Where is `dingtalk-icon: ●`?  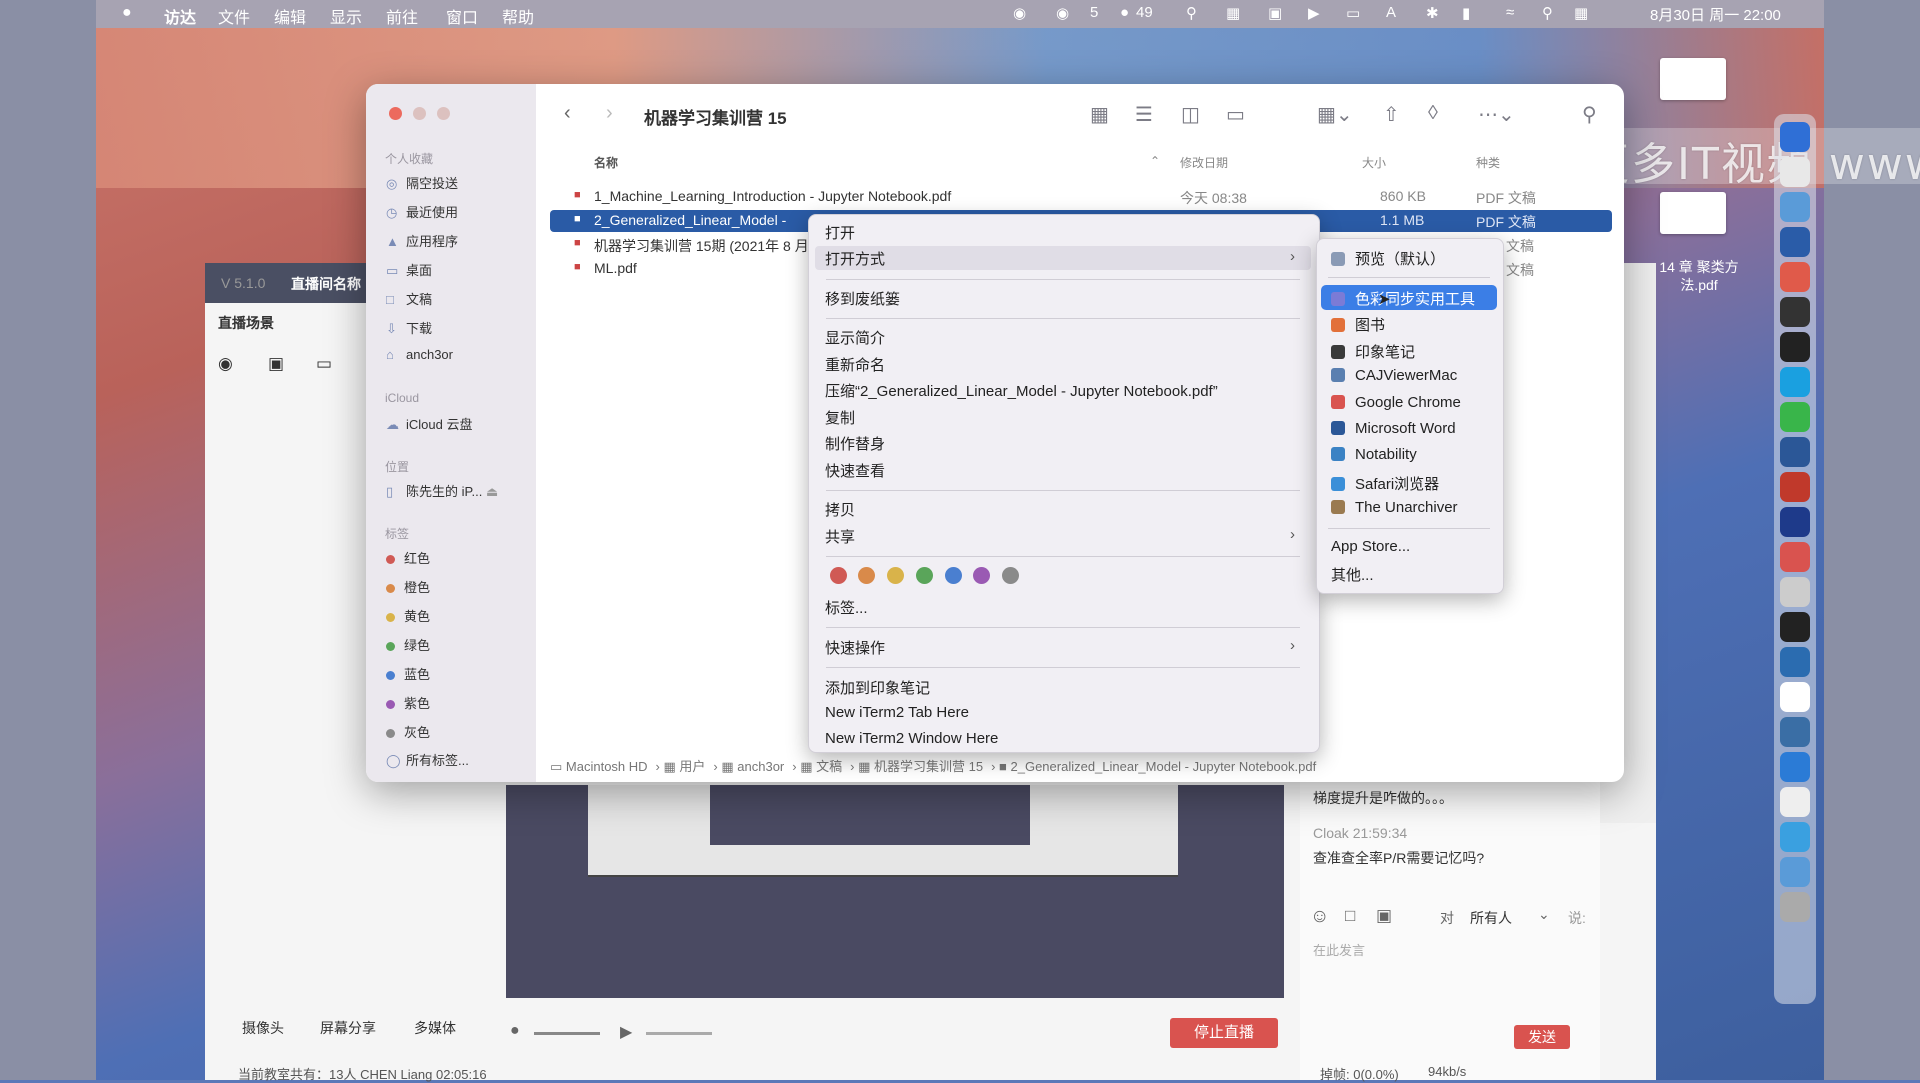
dingtalk-icon: ● is located at coordinates (1124, 12).